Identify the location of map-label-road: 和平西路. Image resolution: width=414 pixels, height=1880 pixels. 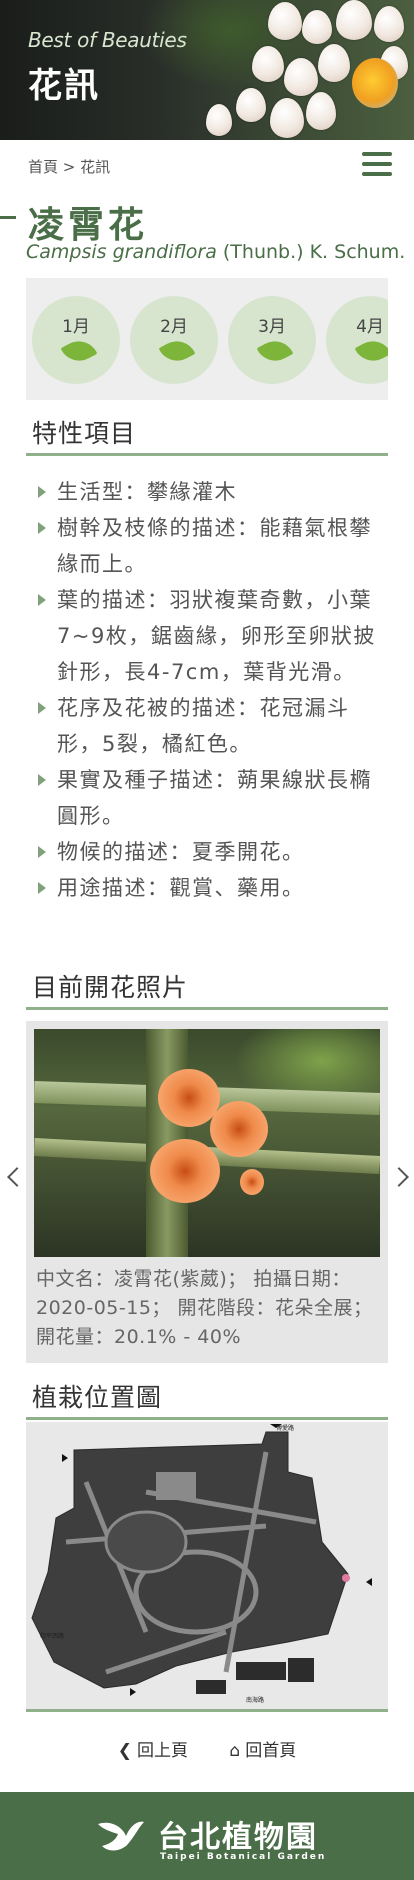
(52, 1636).